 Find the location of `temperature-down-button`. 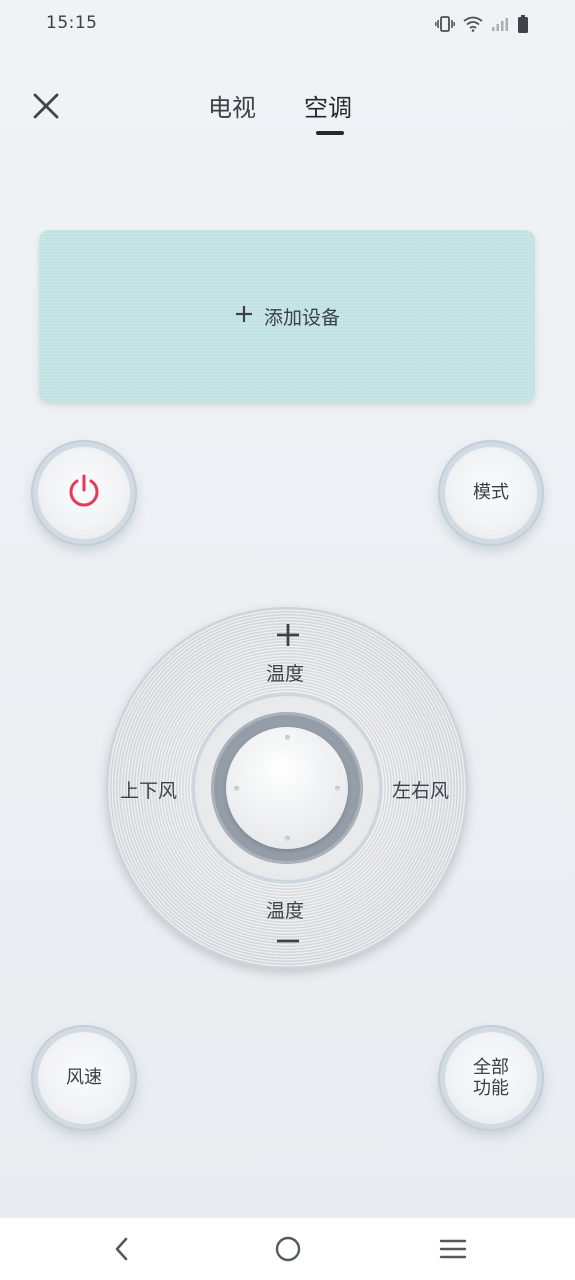

temperature-down-button is located at coordinates (288, 941).